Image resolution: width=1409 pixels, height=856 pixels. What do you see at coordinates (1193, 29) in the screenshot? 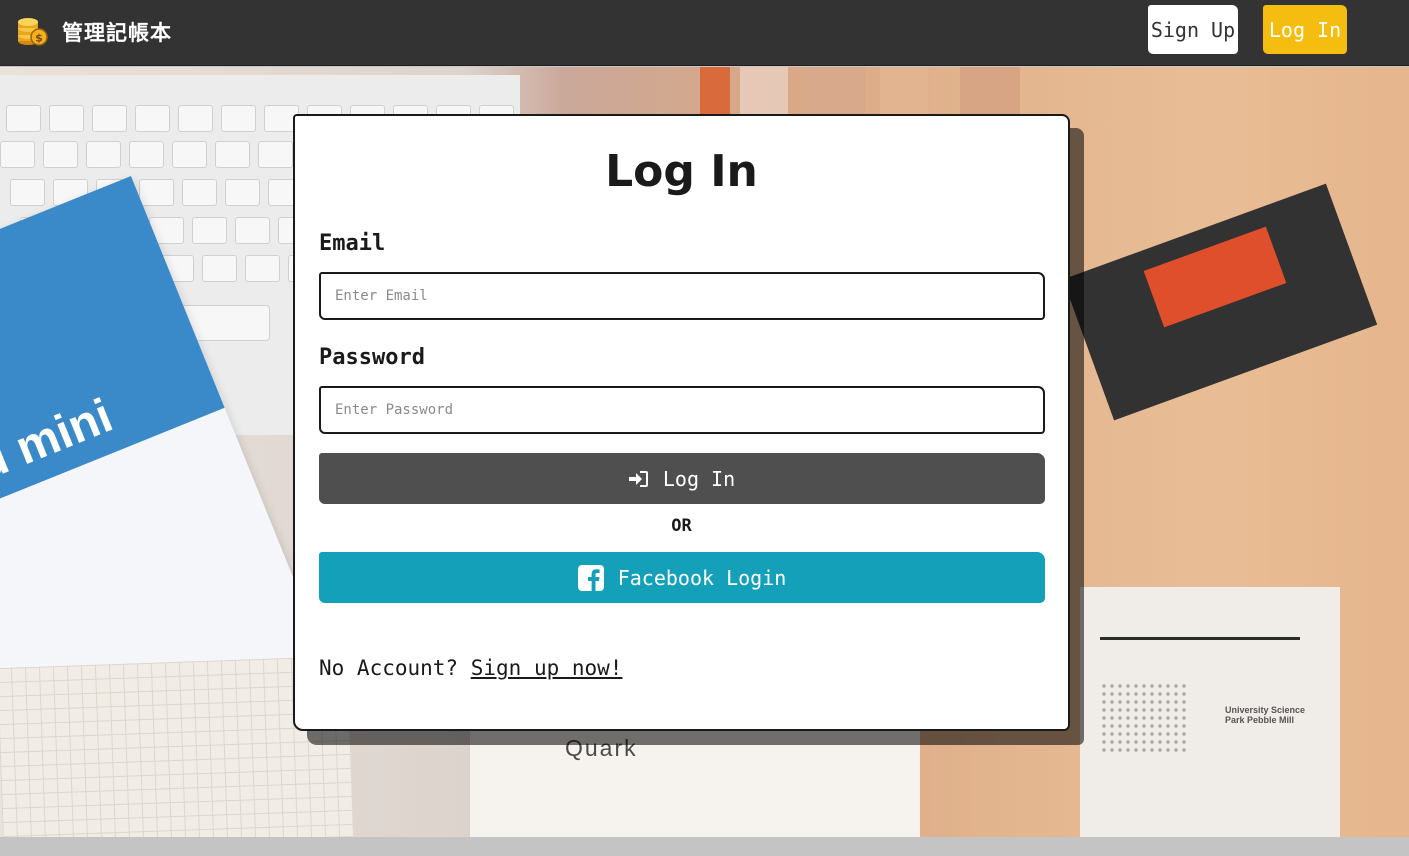
I see `signup-button: Sign Up` at bounding box center [1193, 29].